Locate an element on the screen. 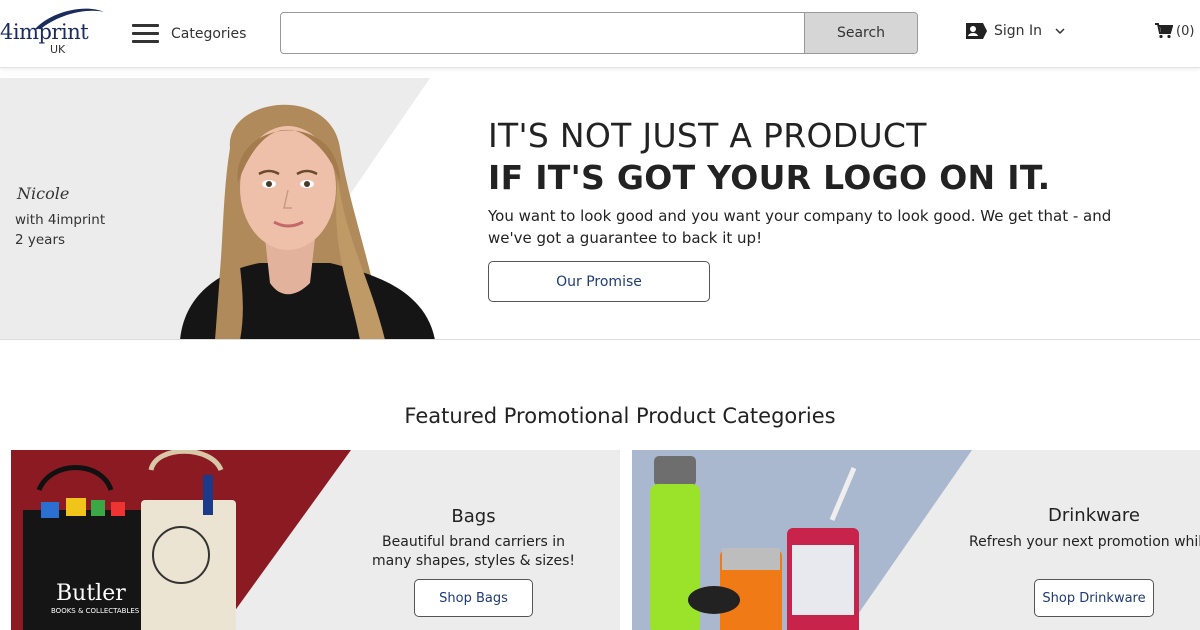  employee-tenure: 2 years is located at coordinates (40, 240).